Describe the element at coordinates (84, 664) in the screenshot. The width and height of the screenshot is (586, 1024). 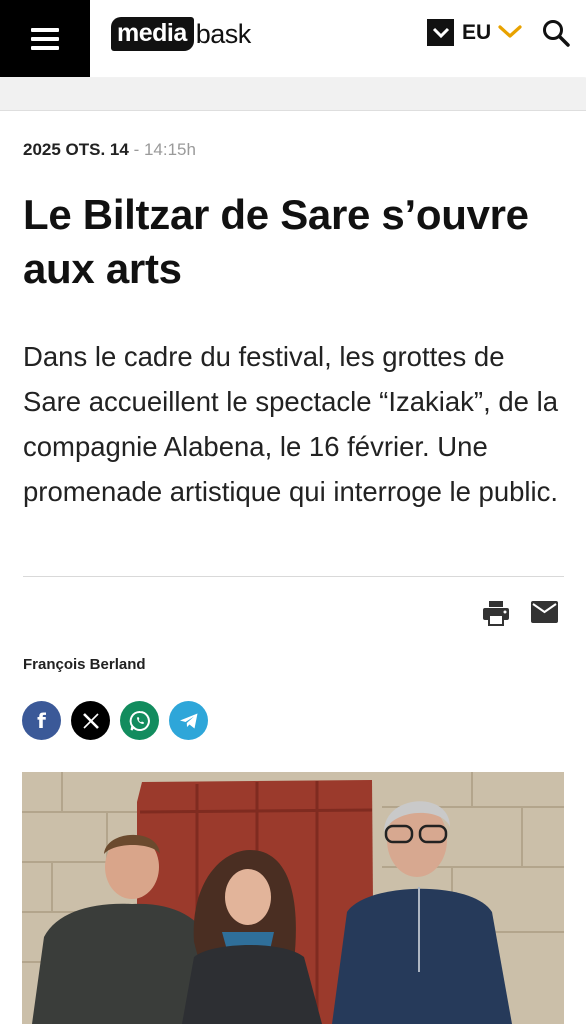
I see `article-author: François Berland` at that location.